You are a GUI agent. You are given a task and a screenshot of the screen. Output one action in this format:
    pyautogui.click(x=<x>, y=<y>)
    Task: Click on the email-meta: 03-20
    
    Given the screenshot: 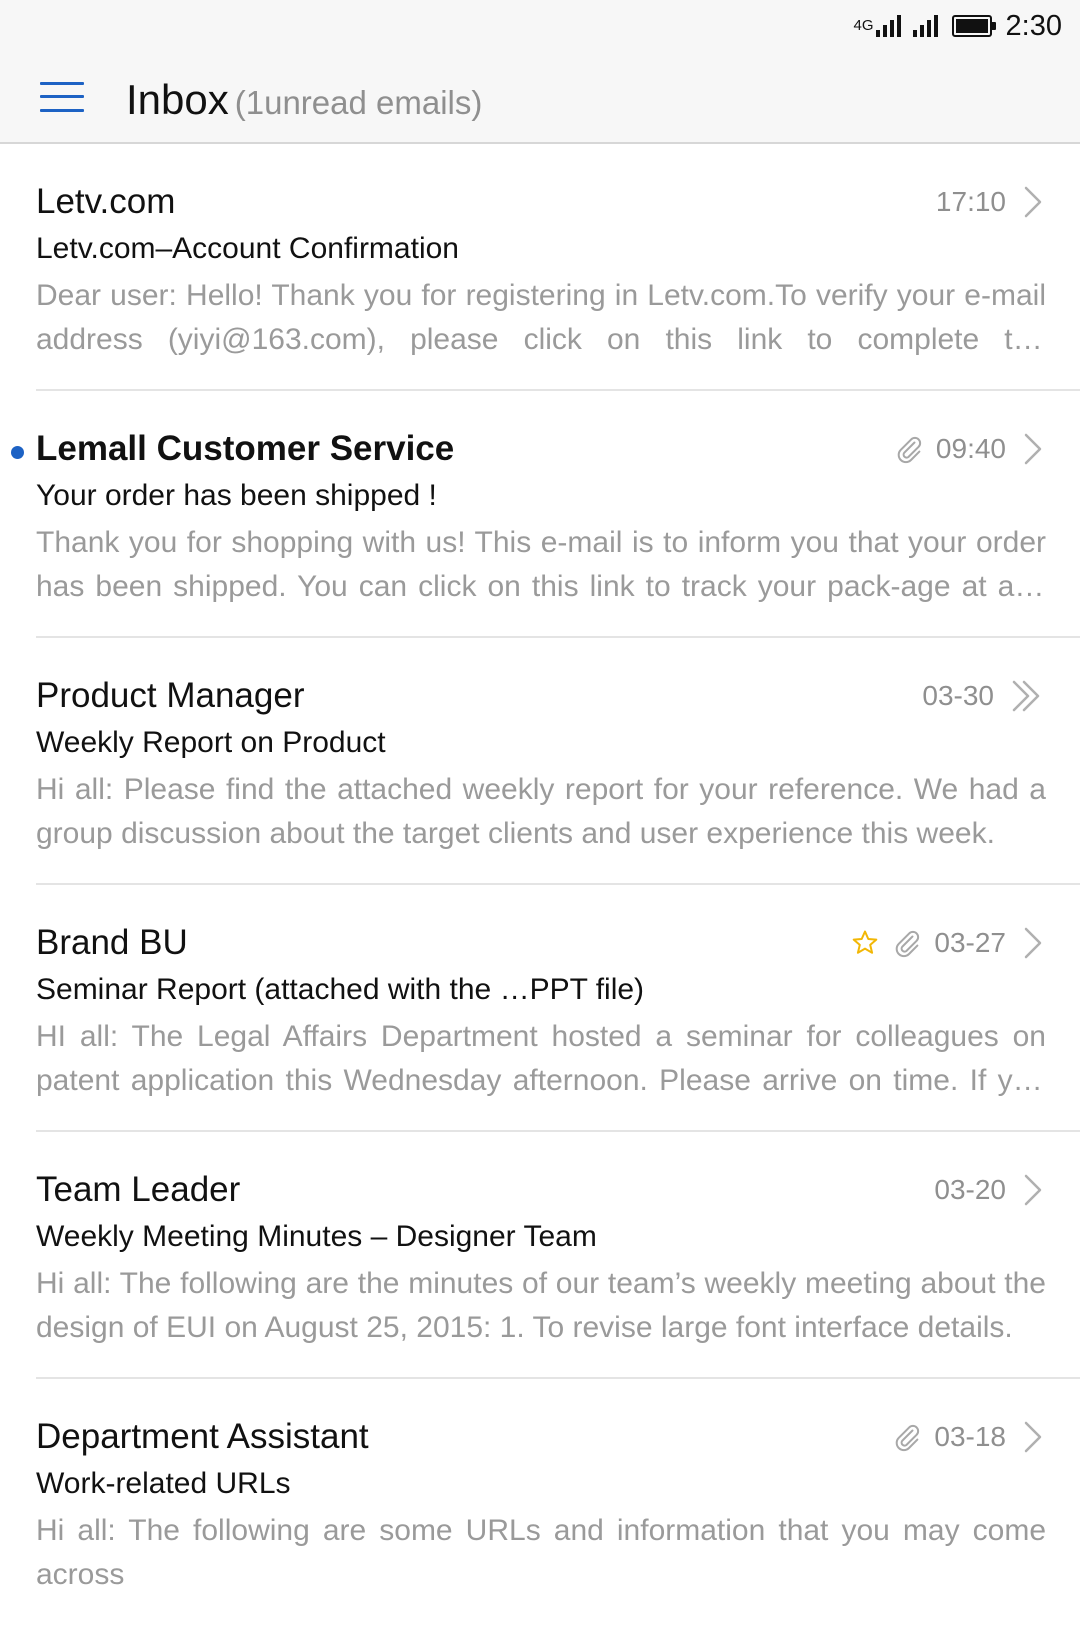 What is the action you would take?
    pyautogui.click(x=989, y=1190)
    